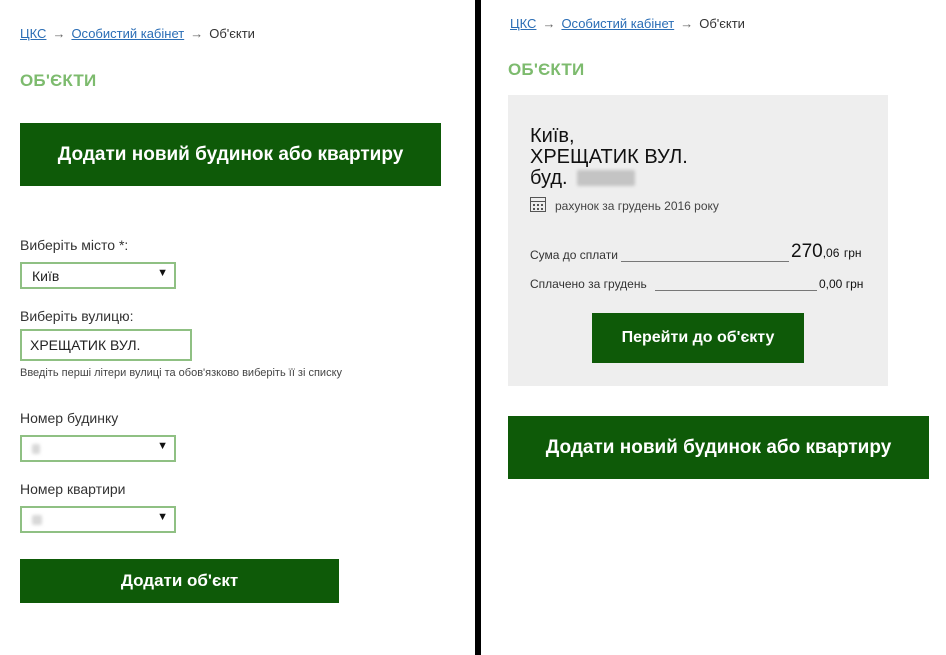  Describe the element at coordinates (552, 136) in the screenshot. I see `address-city: Київ,` at that location.